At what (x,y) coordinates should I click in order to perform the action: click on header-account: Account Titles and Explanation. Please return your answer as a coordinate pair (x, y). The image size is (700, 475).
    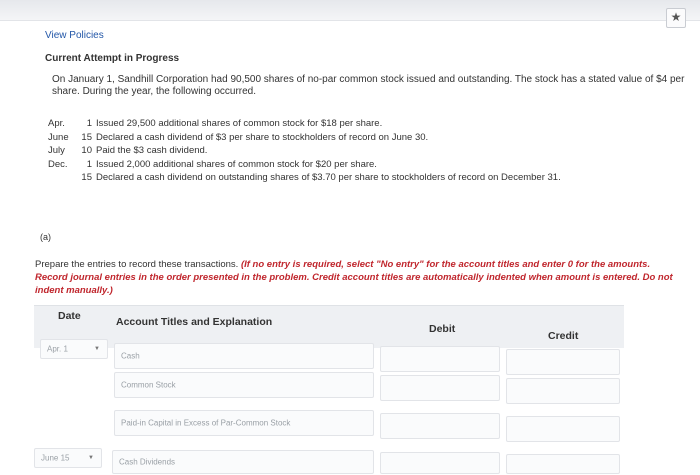
    Looking at the image, I should click on (194, 322).